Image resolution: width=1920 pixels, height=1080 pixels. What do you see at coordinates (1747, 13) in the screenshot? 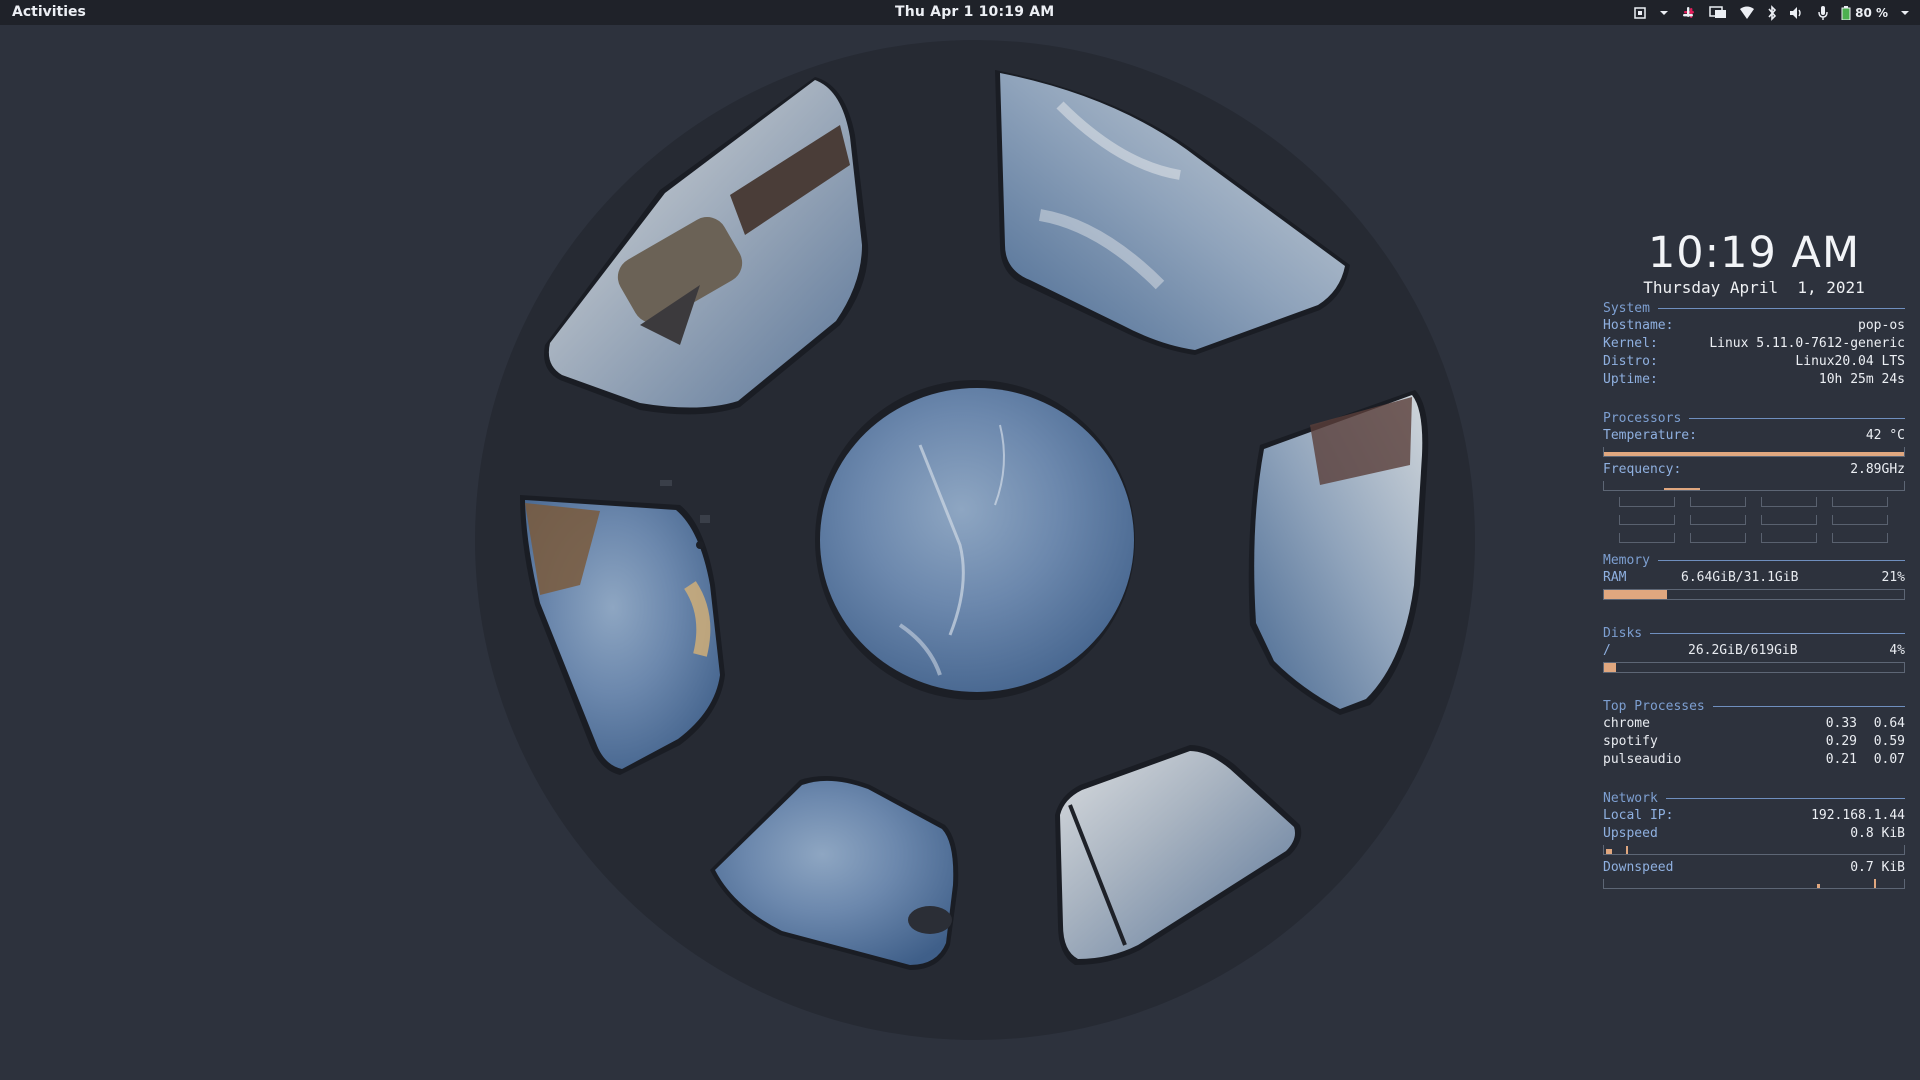
I see `wifi-icon` at bounding box center [1747, 13].